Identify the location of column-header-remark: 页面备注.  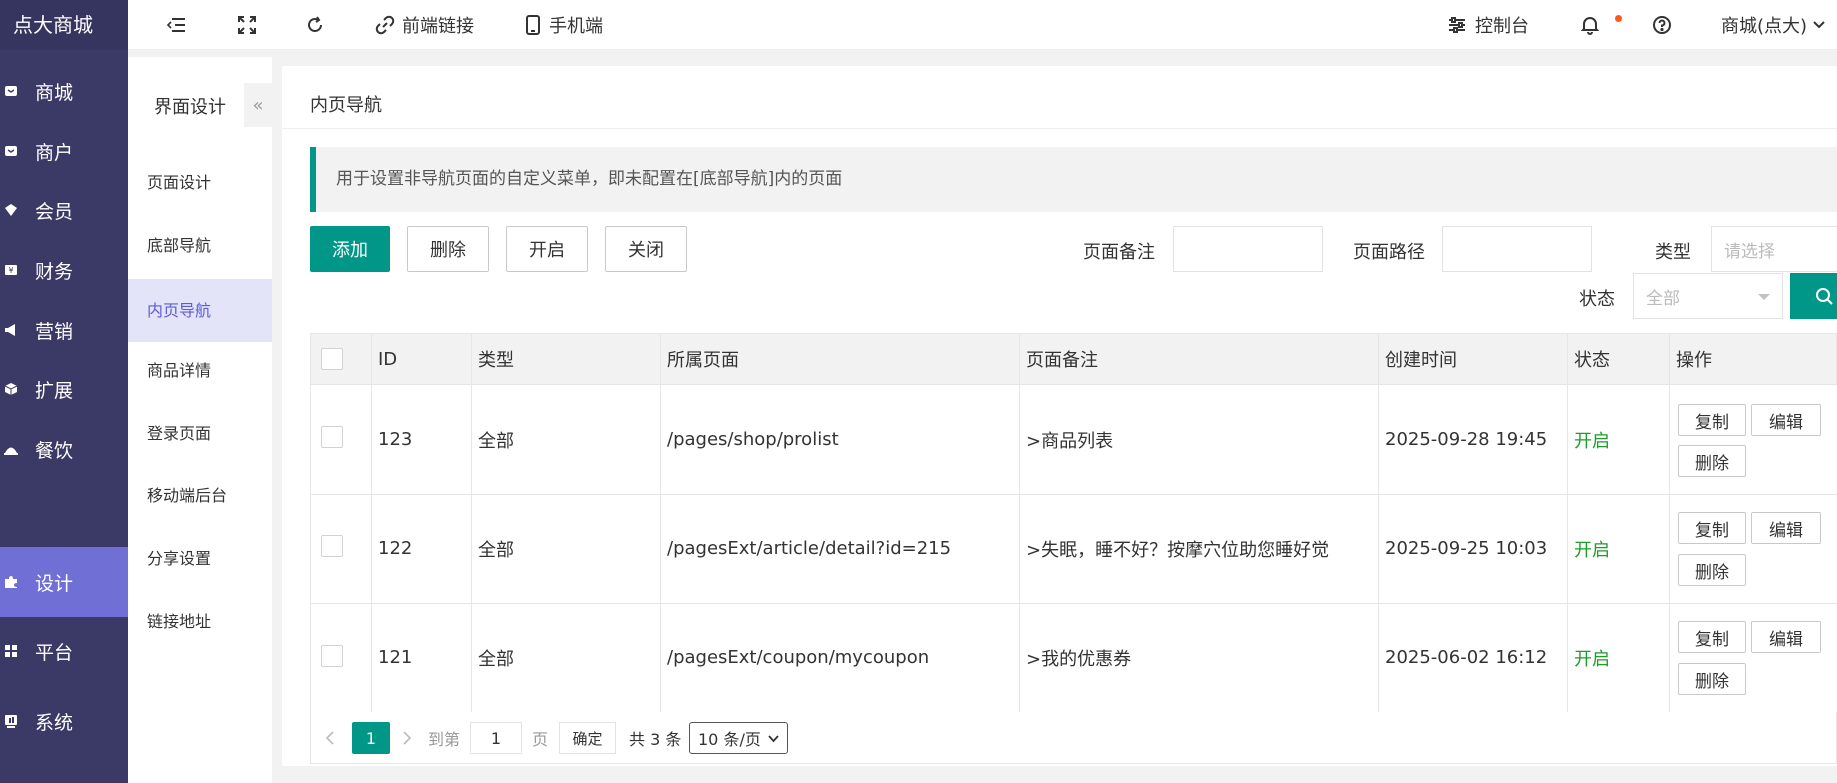
(1058, 359).